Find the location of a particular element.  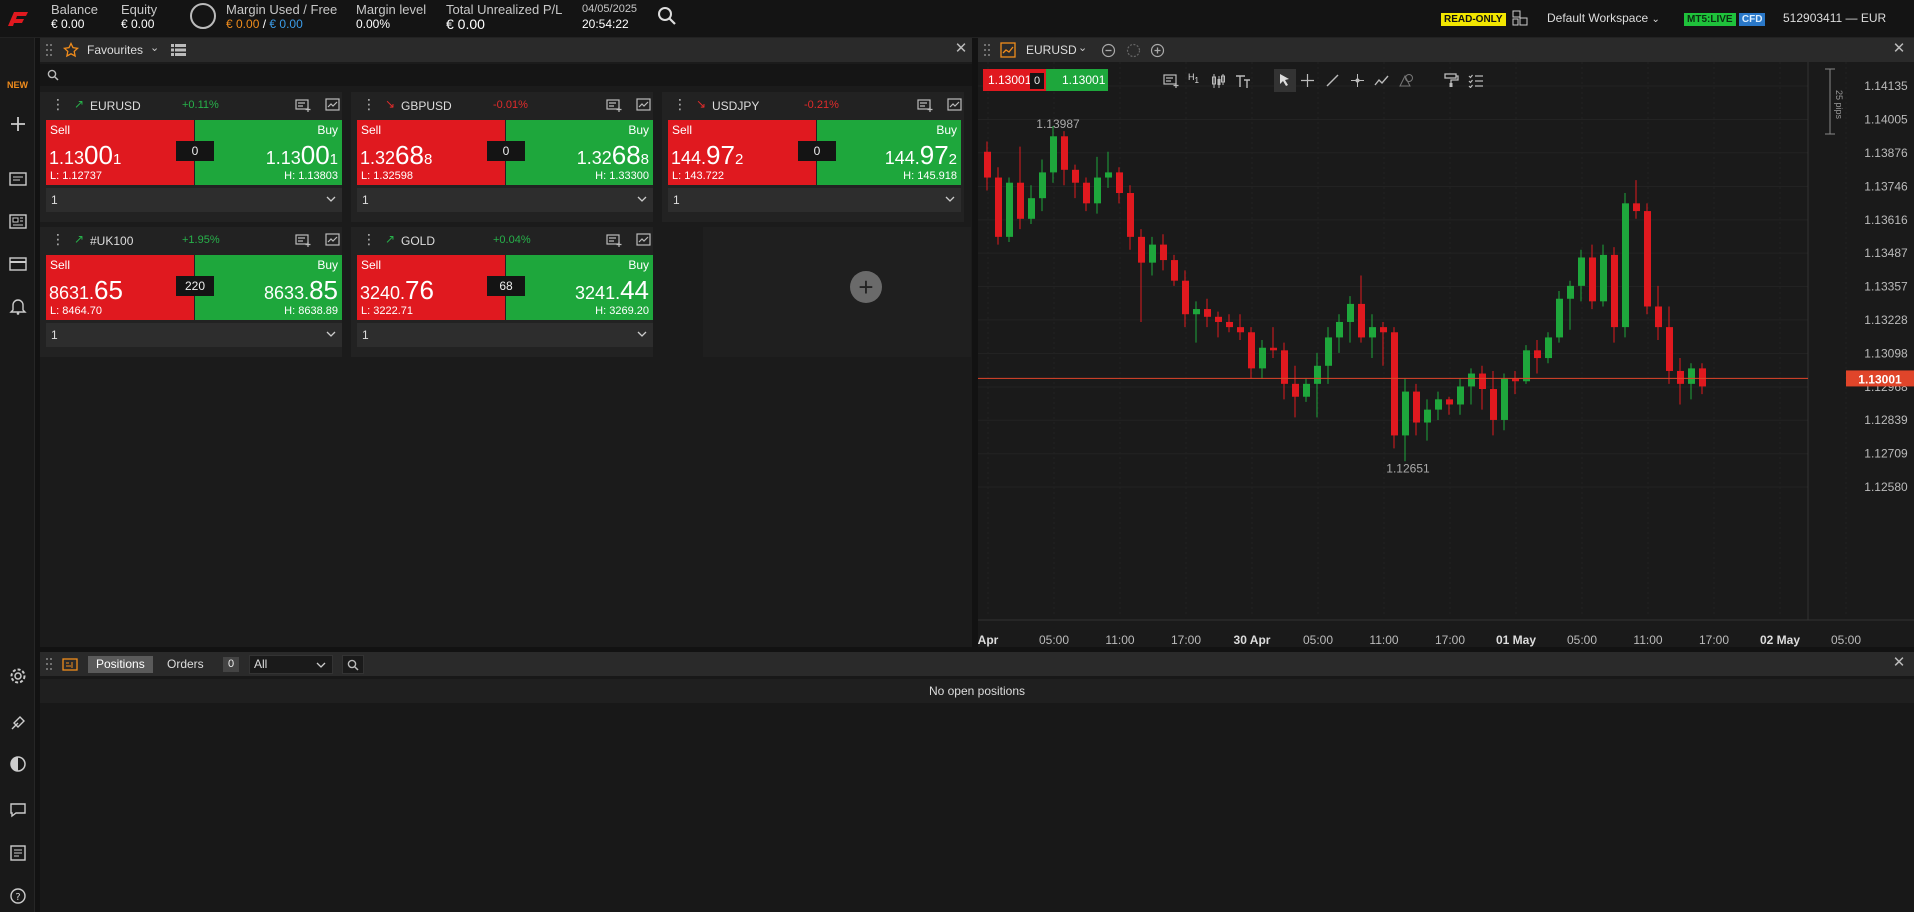

buy-button: Buy 3241.44 H: 3269.20 is located at coordinates (579, 287).